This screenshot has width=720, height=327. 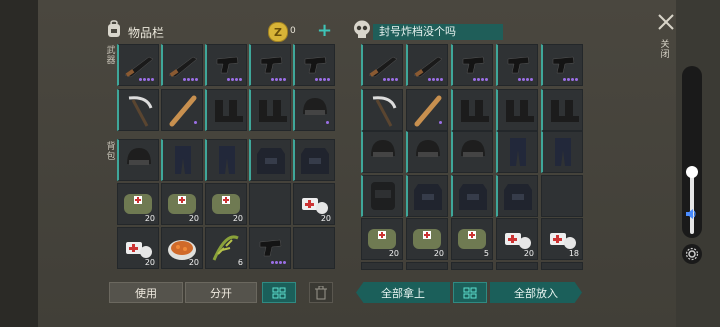 I want to click on loot-slot-pistol, so click(x=472, y=65).